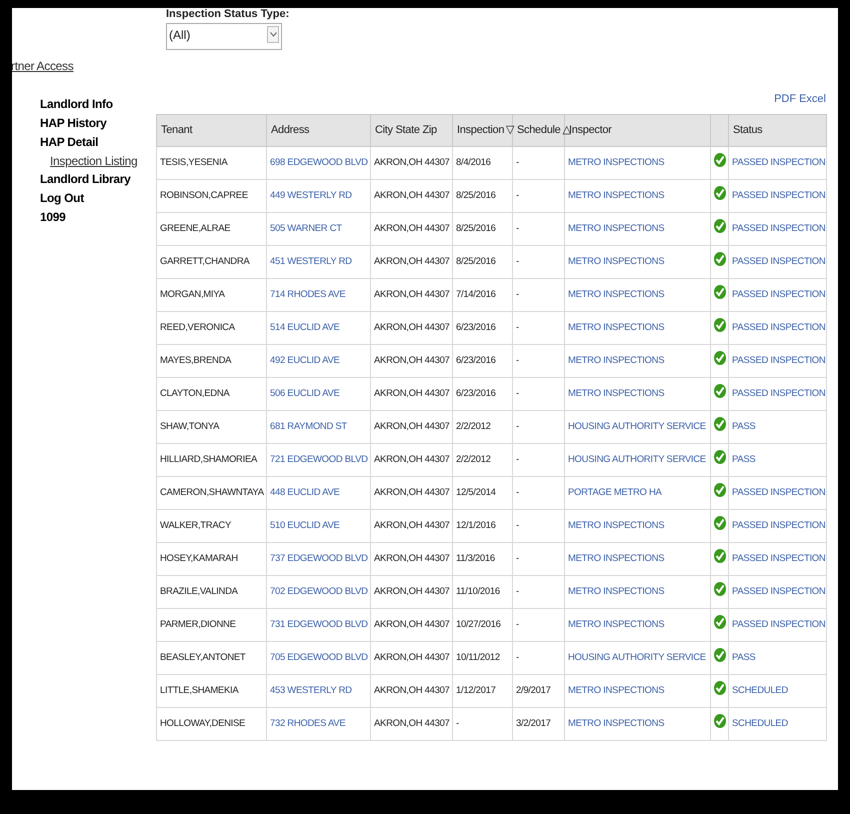 The image size is (850, 814). Describe the element at coordinates (476, 691) in the screenshot. I see `table-cell-text: 1/12/2017` at that location.